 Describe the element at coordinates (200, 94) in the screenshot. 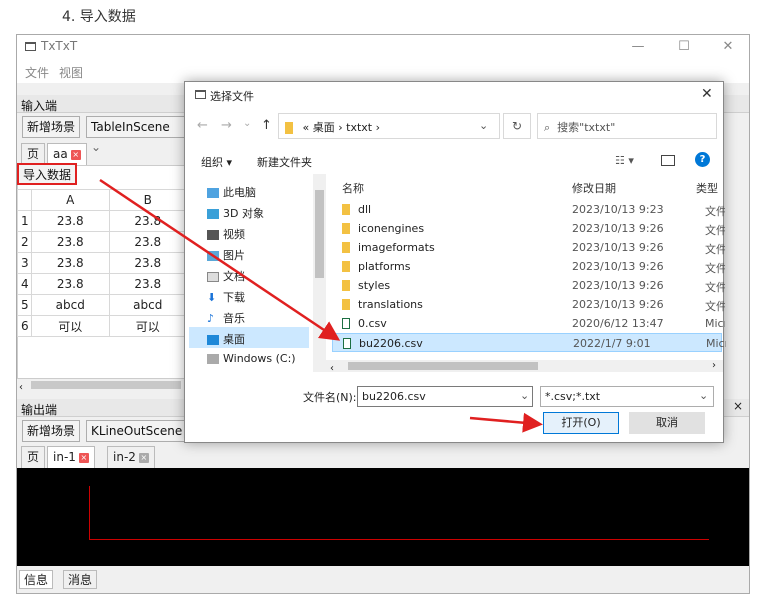

I see `dialog-icon` at that location.